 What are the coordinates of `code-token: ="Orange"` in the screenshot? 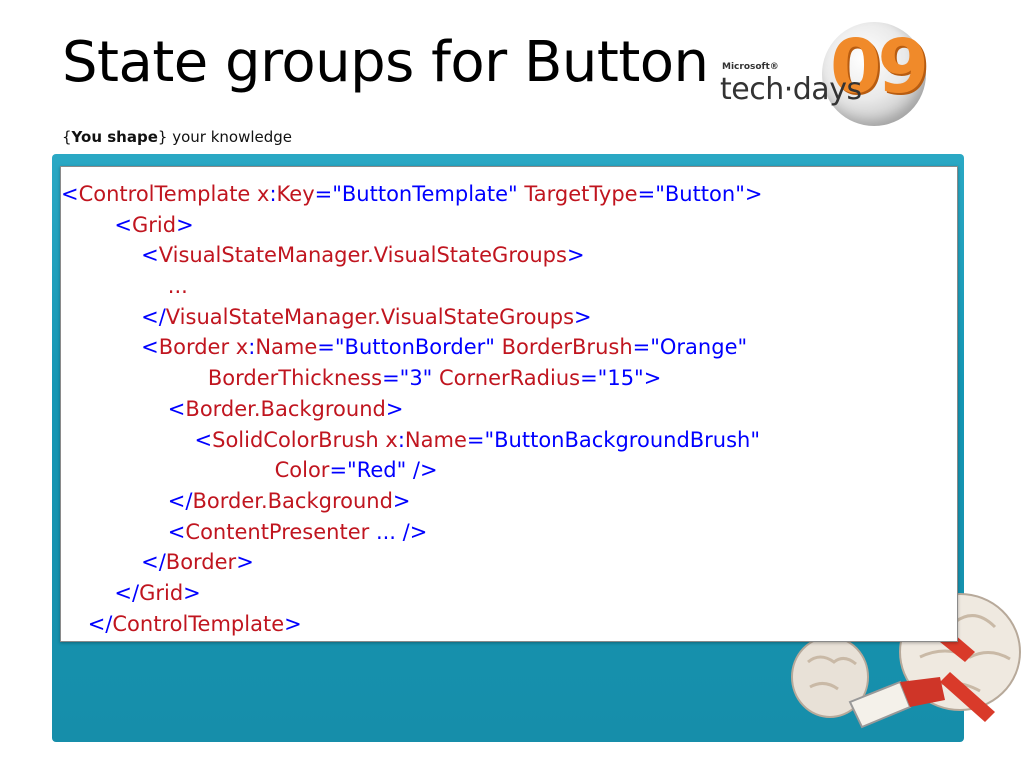 It's located at (690, 347).